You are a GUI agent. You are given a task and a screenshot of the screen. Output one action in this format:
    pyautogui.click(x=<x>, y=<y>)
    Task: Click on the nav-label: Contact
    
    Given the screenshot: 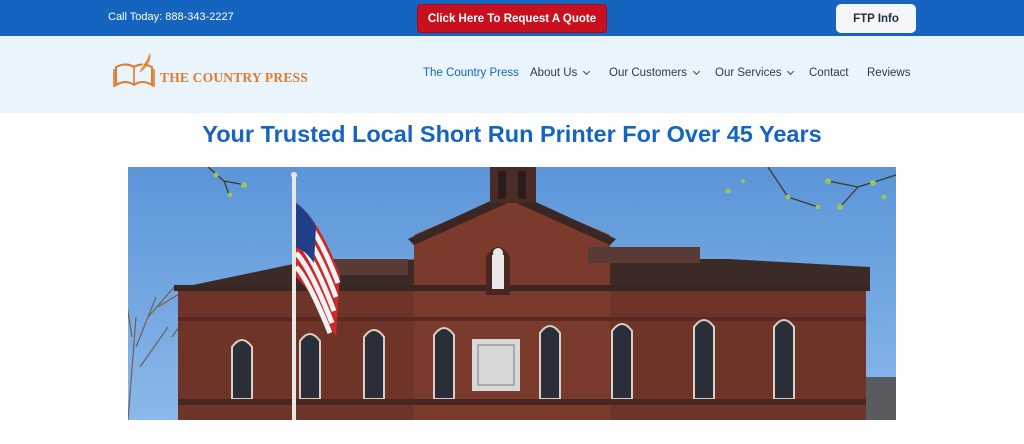 What is the action you would take?
    pyautogui.click(x=829, y=73)
    